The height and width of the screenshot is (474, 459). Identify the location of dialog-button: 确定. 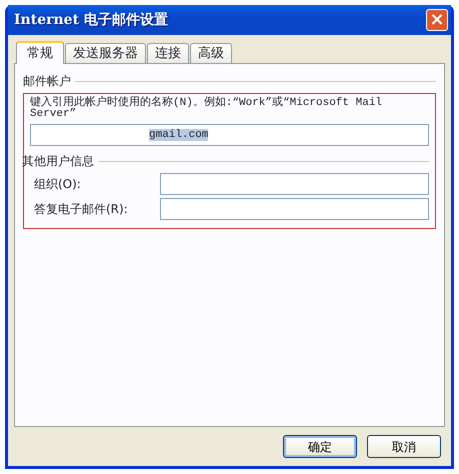
(320, 446).